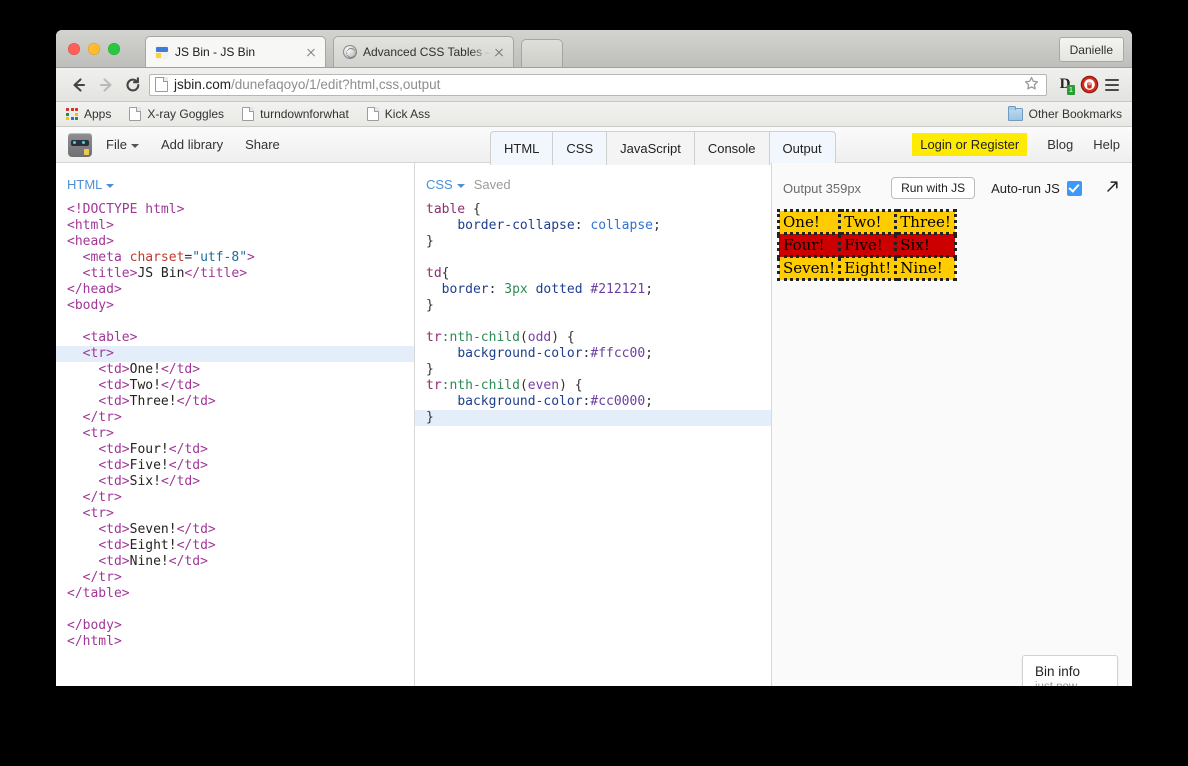  What do you see at coordinates (215, 52) in the screenshot?
I see `browser-tab-title: JS Bin - JS Bin` at bounding box center [215, 52].